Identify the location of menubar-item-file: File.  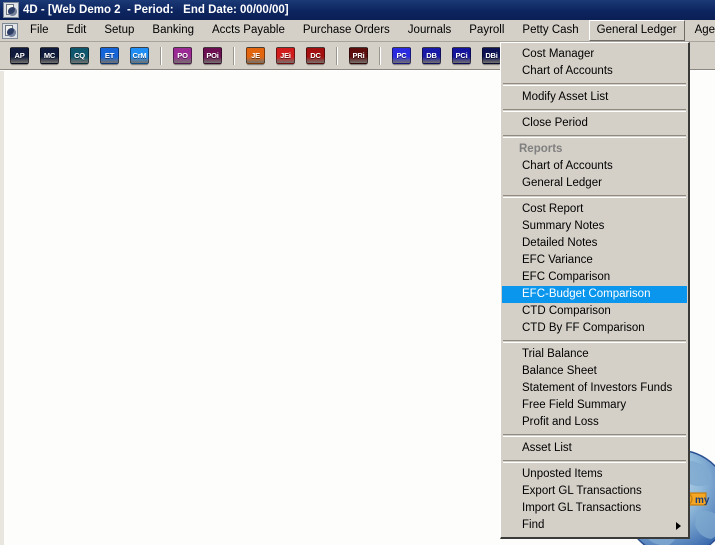
(39, 30).